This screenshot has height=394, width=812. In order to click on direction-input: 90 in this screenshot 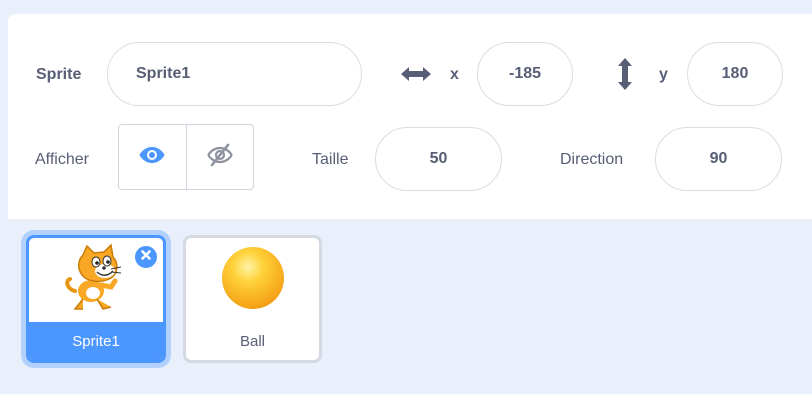, I will do `click(718, 159)`.